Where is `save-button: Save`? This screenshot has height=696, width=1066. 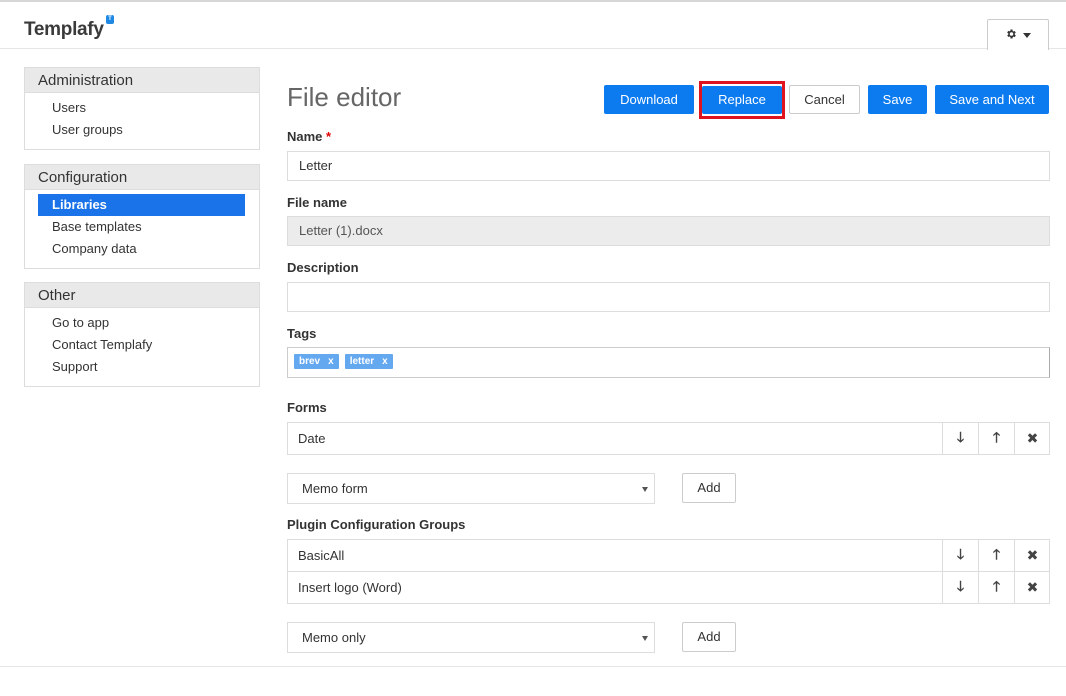 save-button: Save is located at coordinates (897, 99).